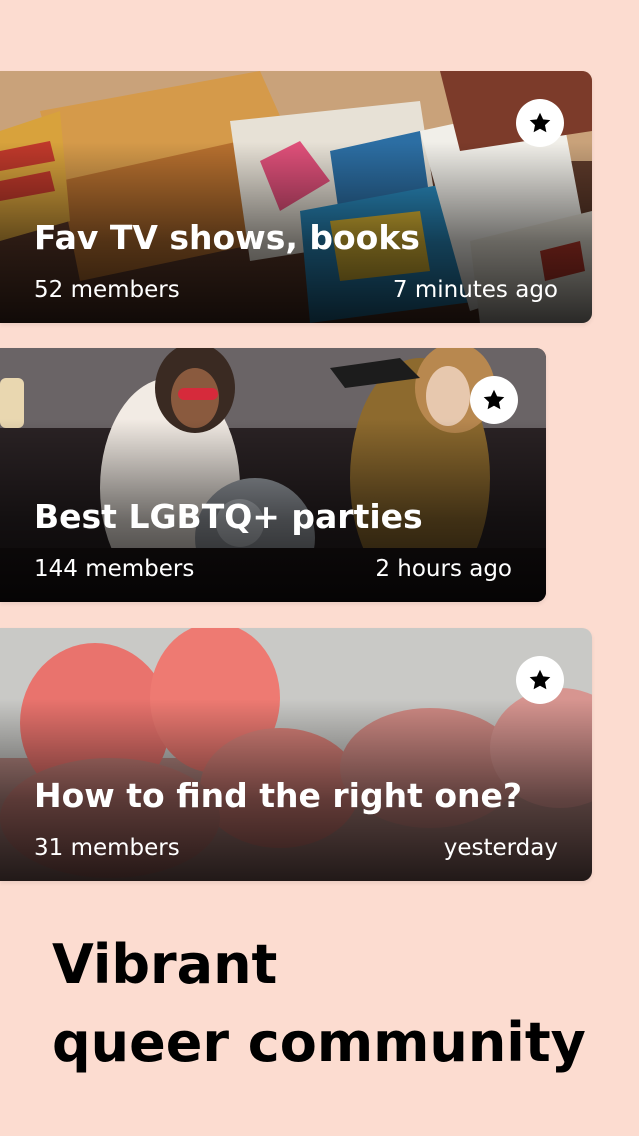 This screenshot has width=639, height=1136. Describe the element at coordinates (114, 569) in the screenshot. I see `member-count: 144 members` at that location.